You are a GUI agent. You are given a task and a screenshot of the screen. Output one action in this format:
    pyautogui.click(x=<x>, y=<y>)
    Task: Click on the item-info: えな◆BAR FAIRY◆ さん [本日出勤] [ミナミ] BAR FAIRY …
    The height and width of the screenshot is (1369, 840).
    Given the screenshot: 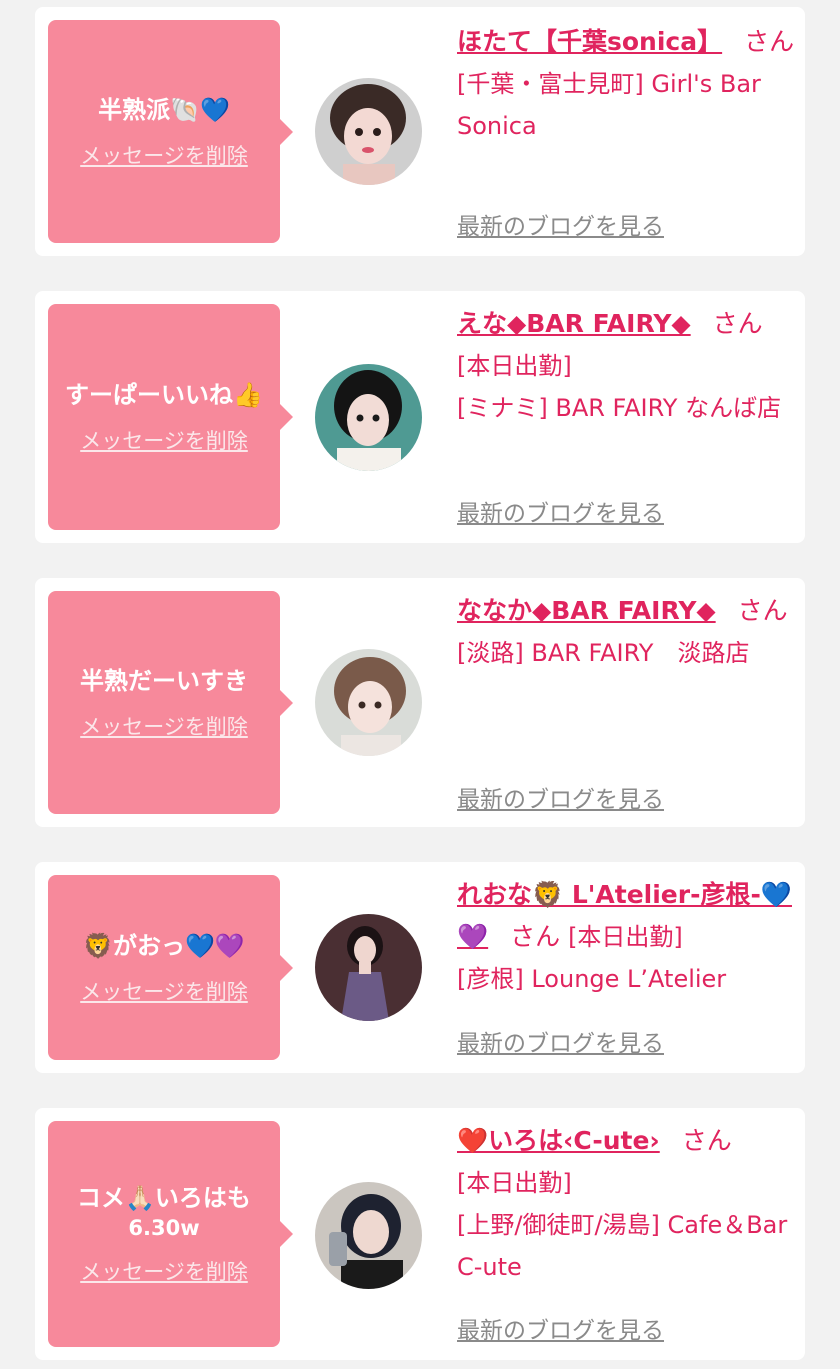 What is the action you would take?
    pyautogui.click(x=627, y=366)
    